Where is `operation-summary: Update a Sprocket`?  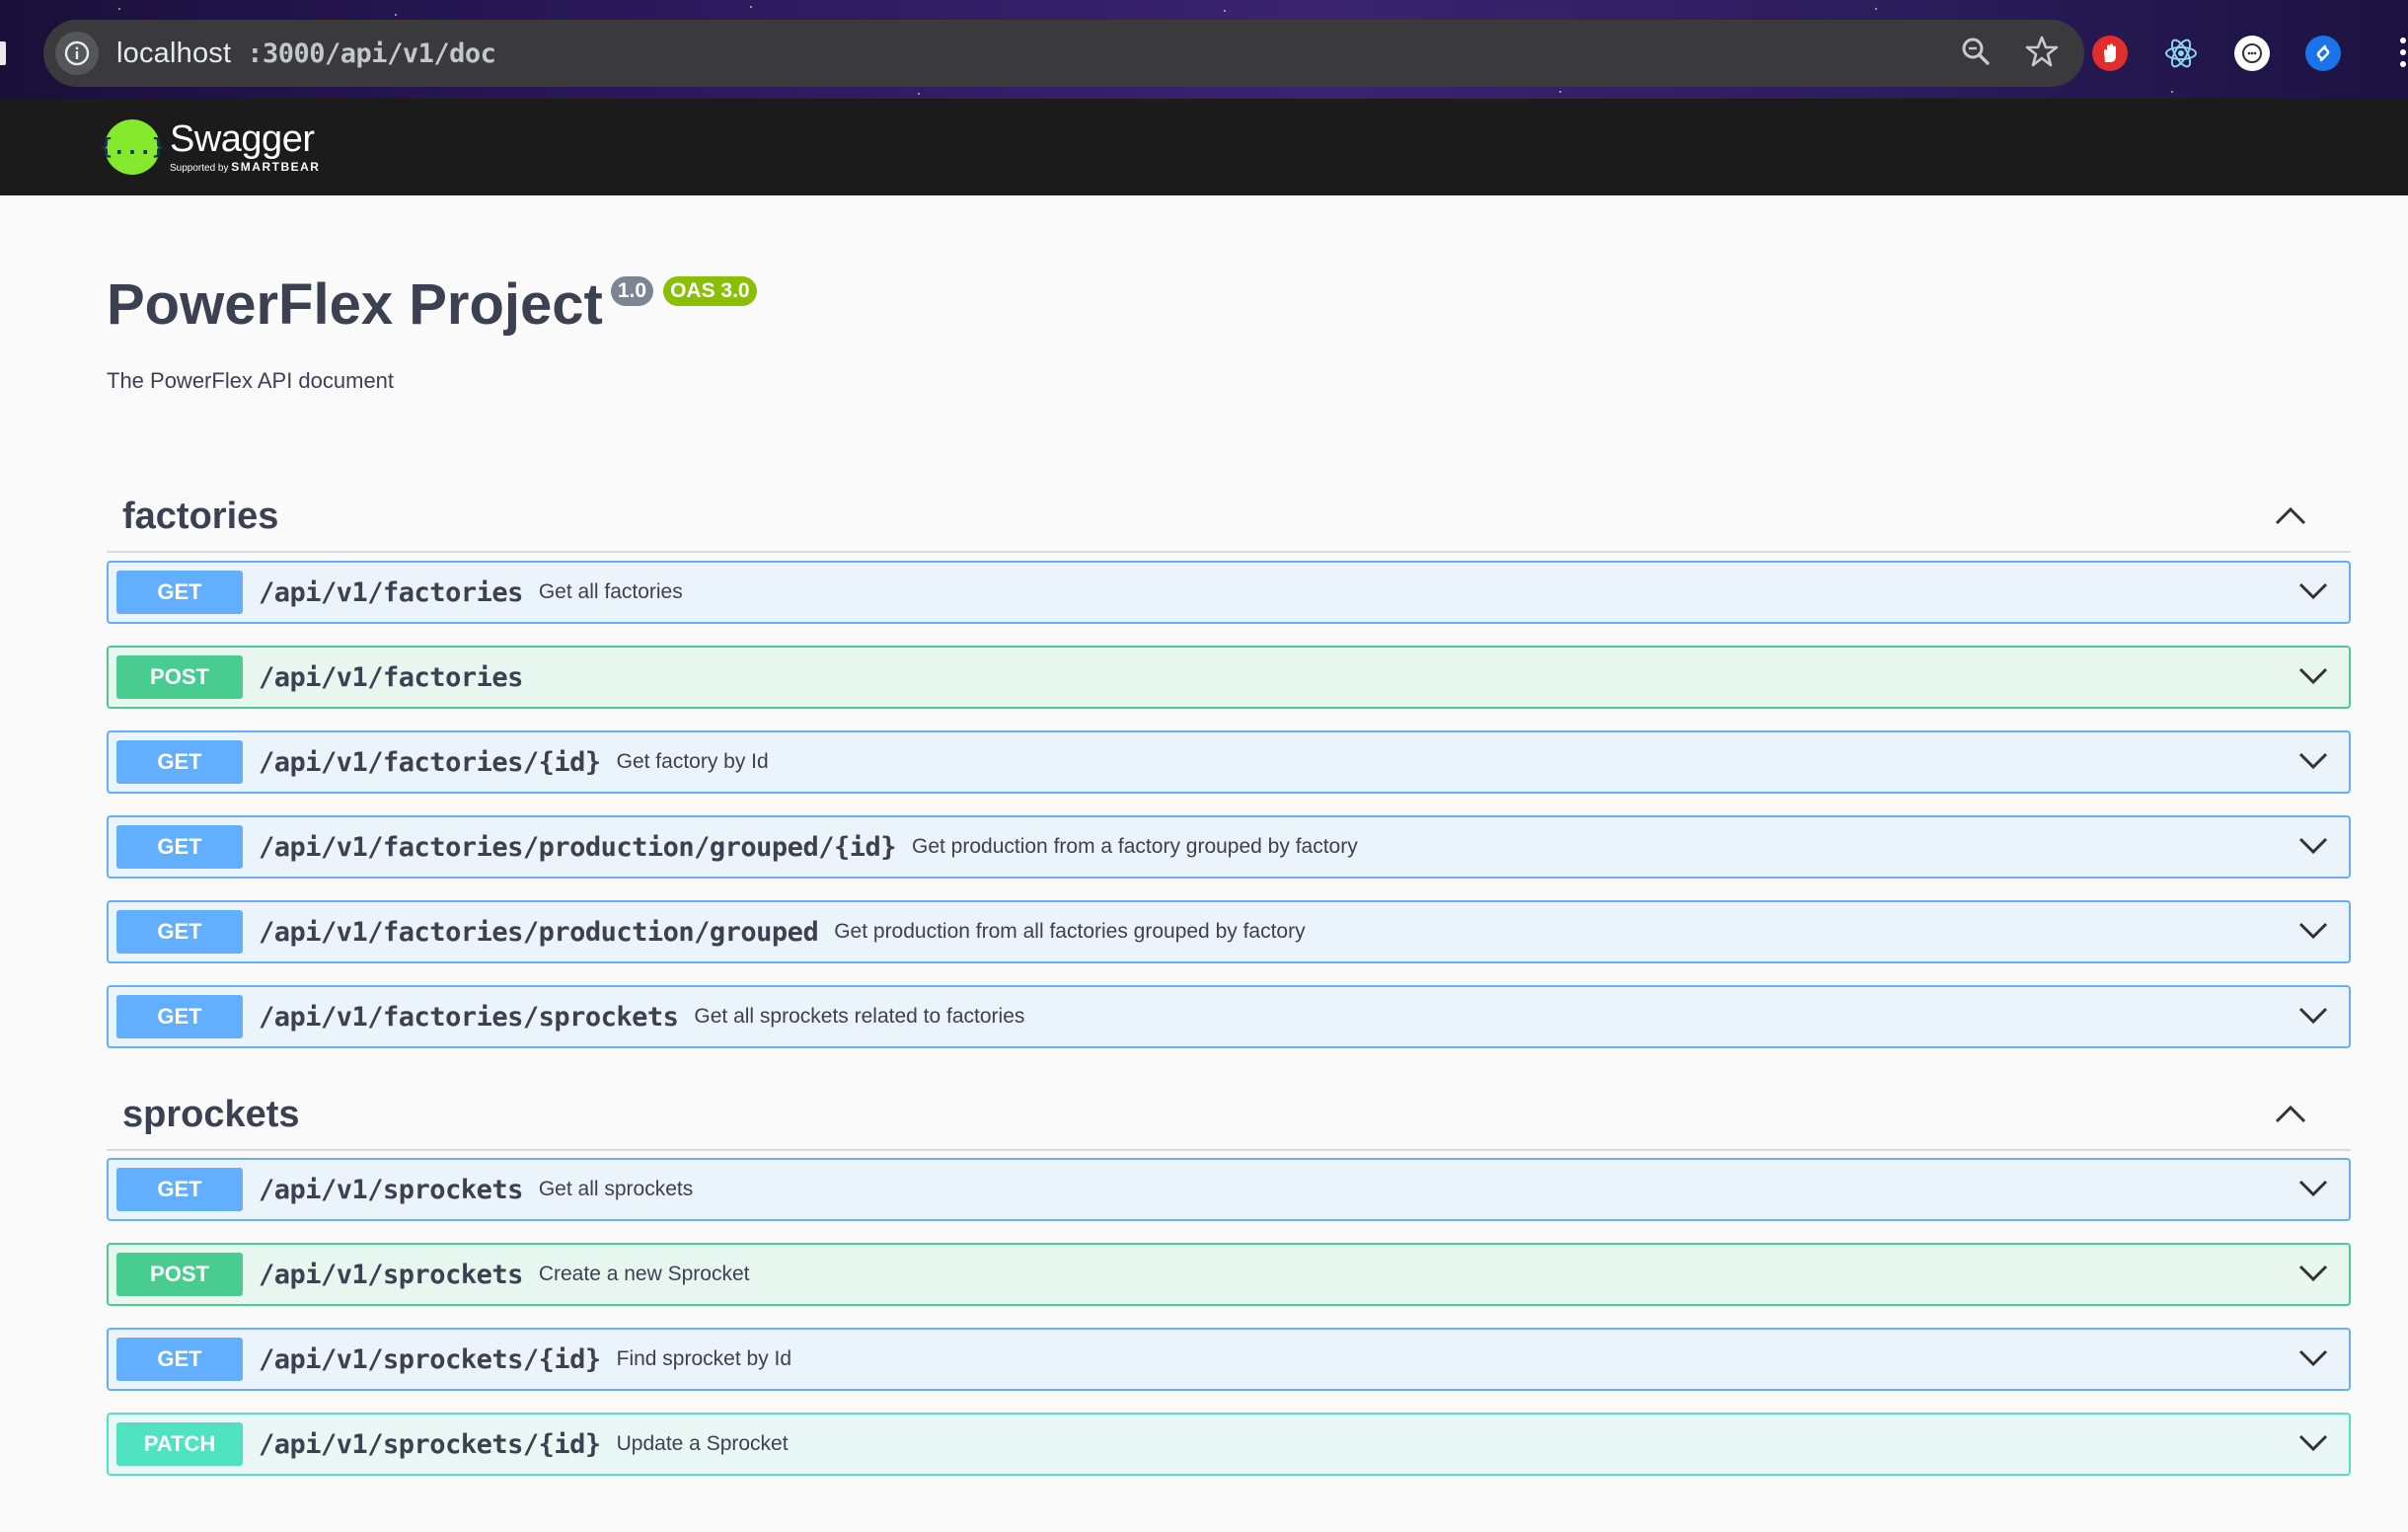
operation-summary: Update a Sprocket is located at coordinates (703, 1443).